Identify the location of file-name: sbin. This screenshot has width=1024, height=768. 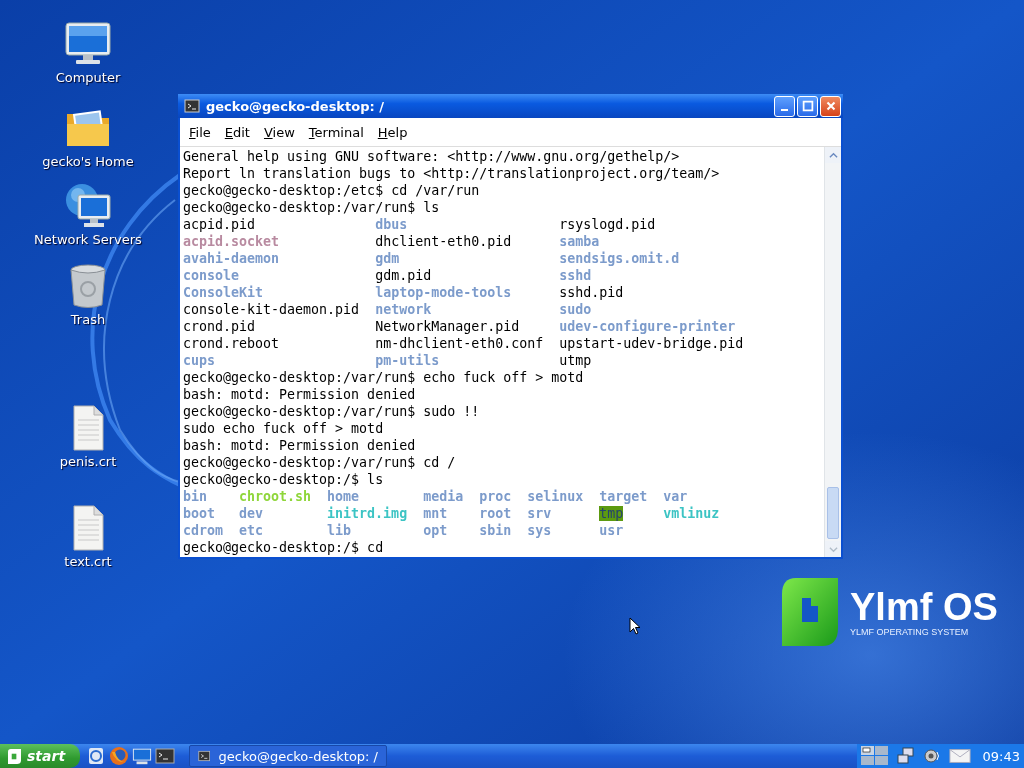
(495, 530).